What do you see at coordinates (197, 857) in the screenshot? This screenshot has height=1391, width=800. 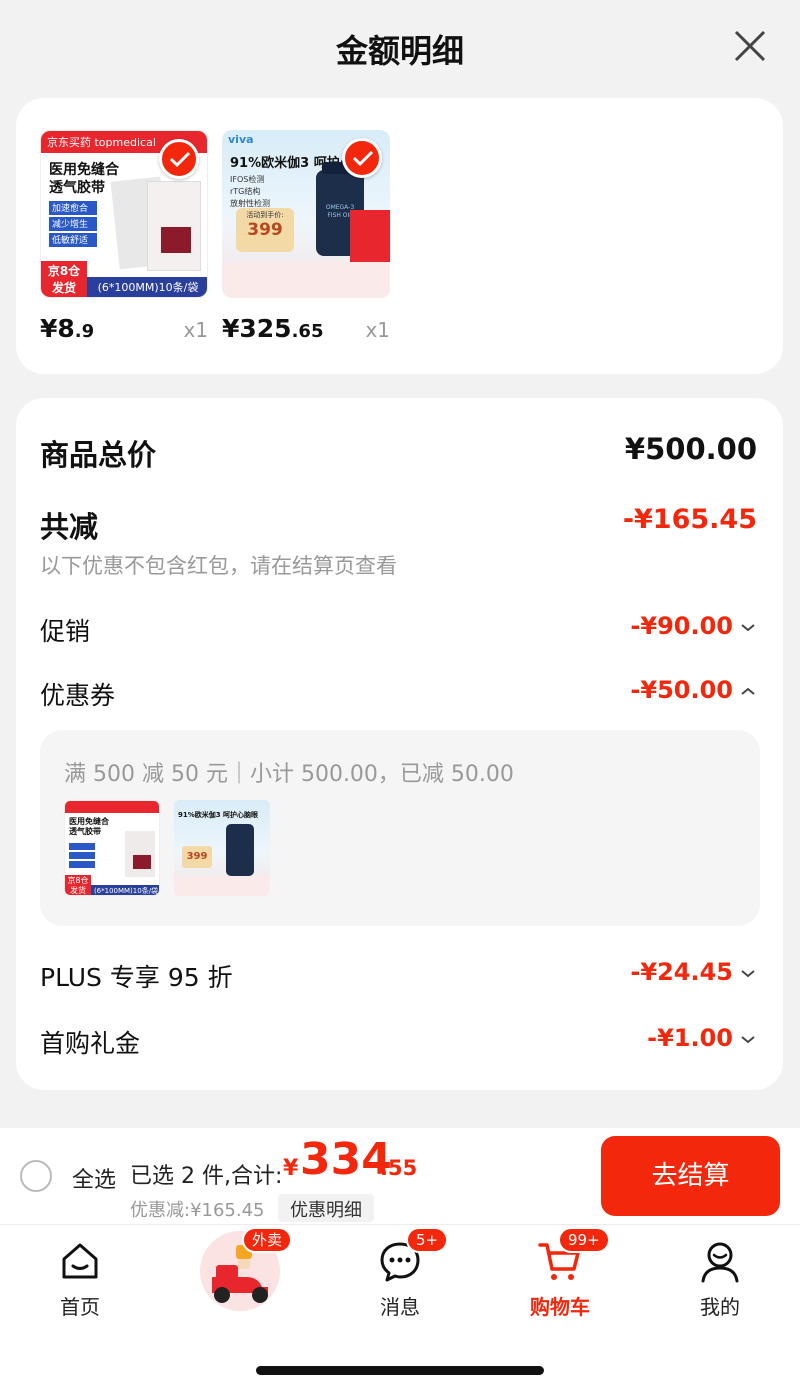 I see `thumb-promo-price: 399` at bounding box center [197, 857].